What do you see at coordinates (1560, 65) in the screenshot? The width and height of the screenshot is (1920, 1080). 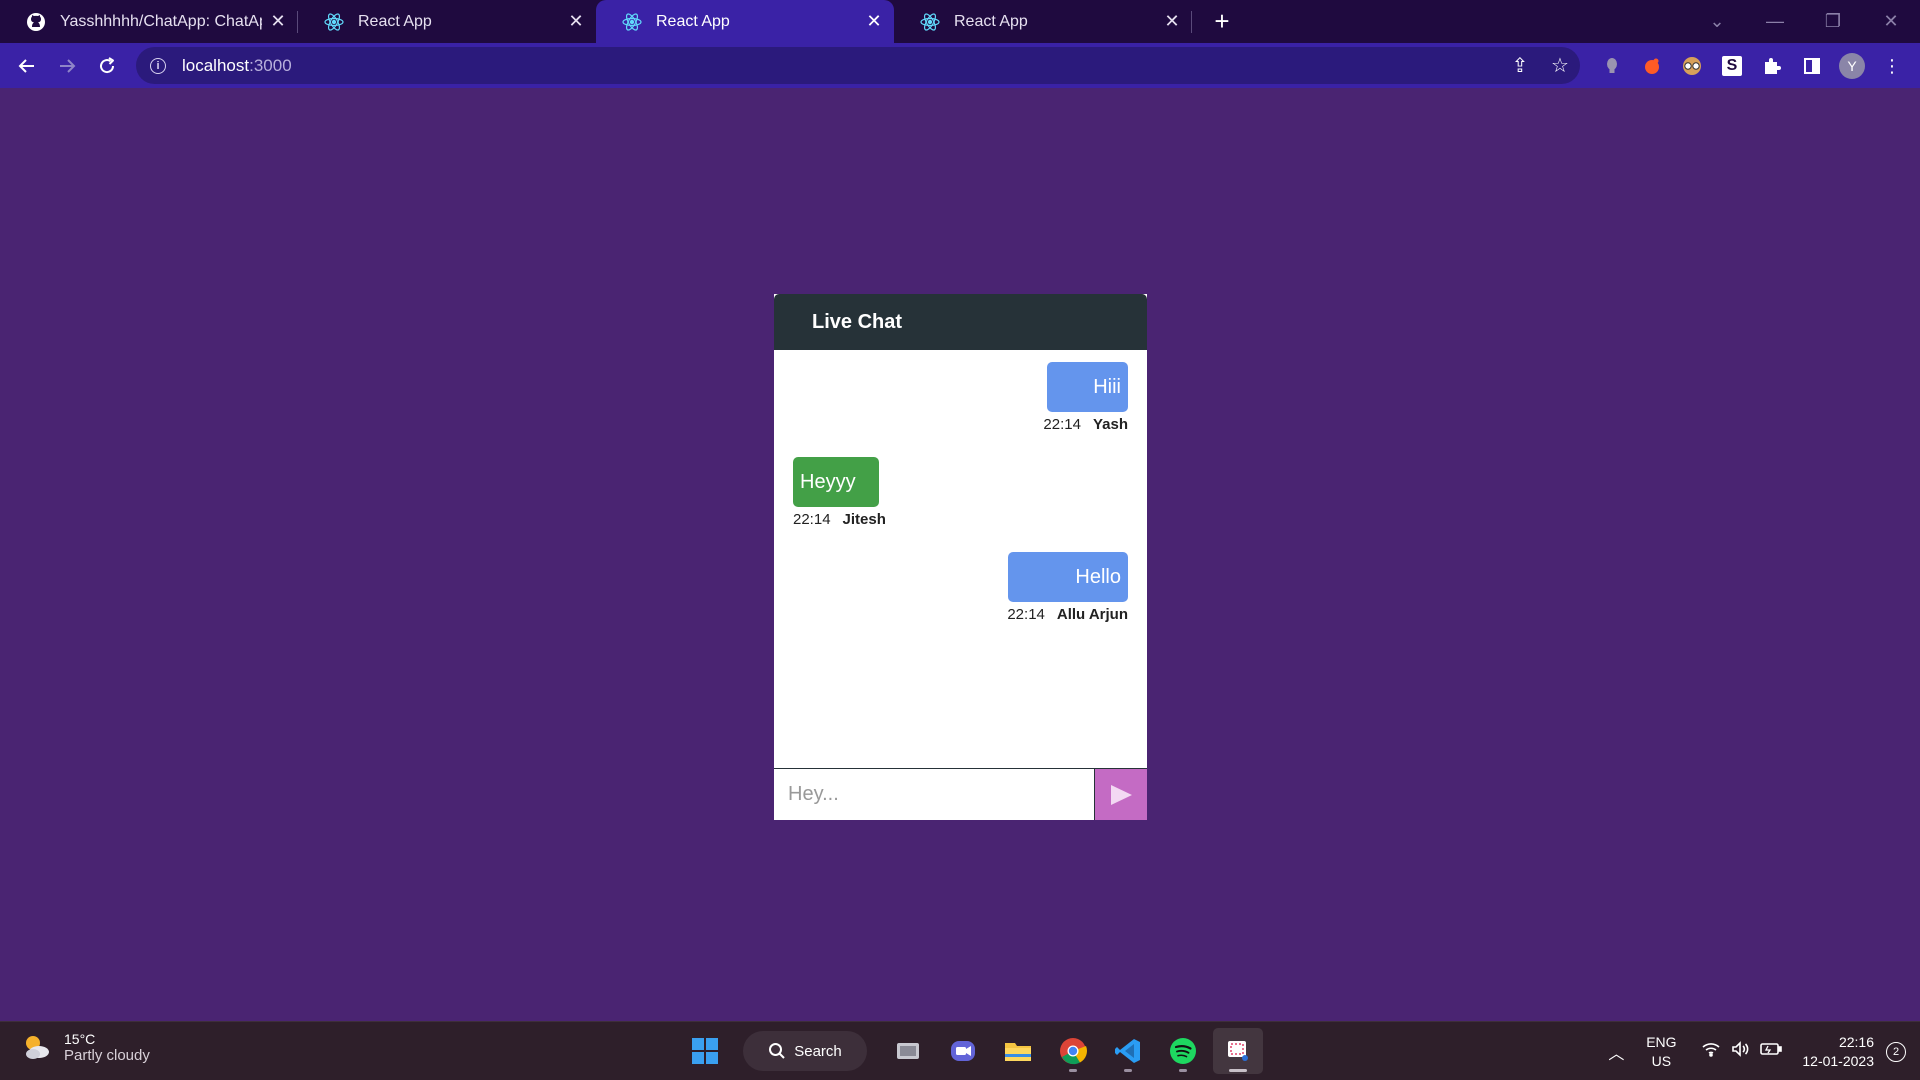 I see `bookmark-star-icon: ☆` at bounding box center [1560, 65].